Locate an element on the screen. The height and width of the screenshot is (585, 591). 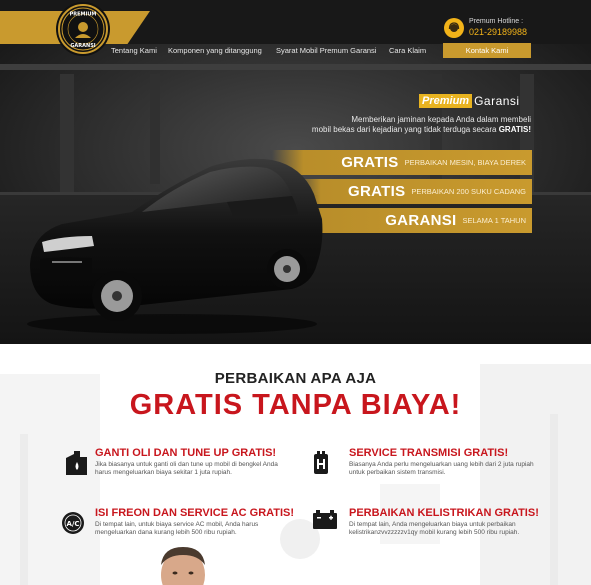
oil-can-icon is located at coordinates (76, 463).